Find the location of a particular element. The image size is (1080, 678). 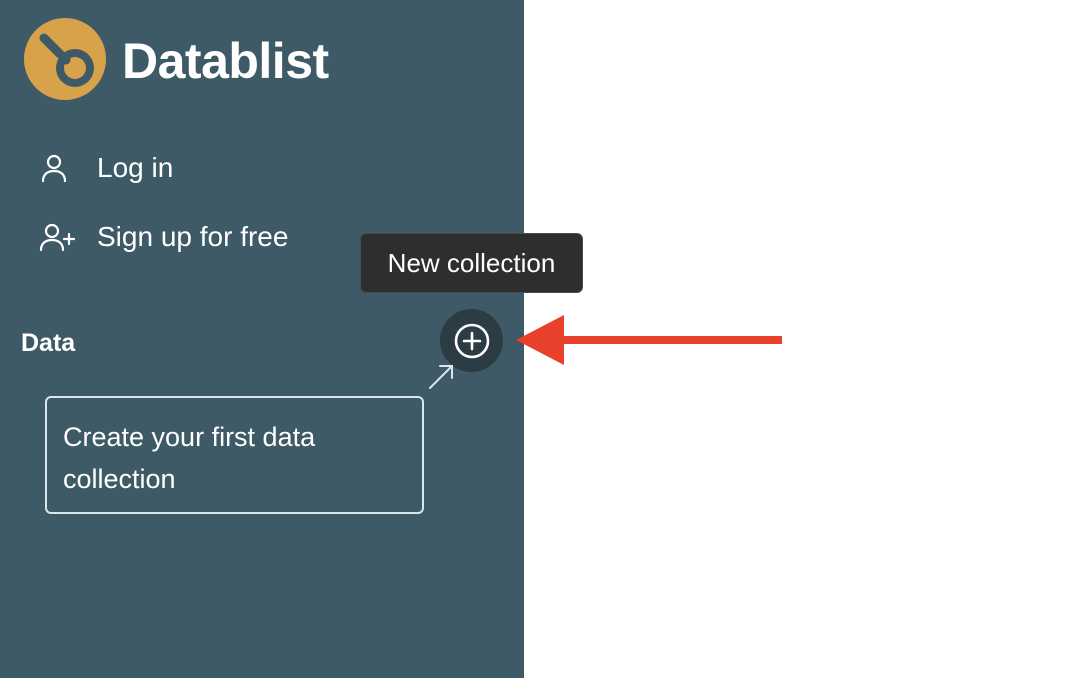

nav-signup: Sign up for free is located at coordinates (163, 237).